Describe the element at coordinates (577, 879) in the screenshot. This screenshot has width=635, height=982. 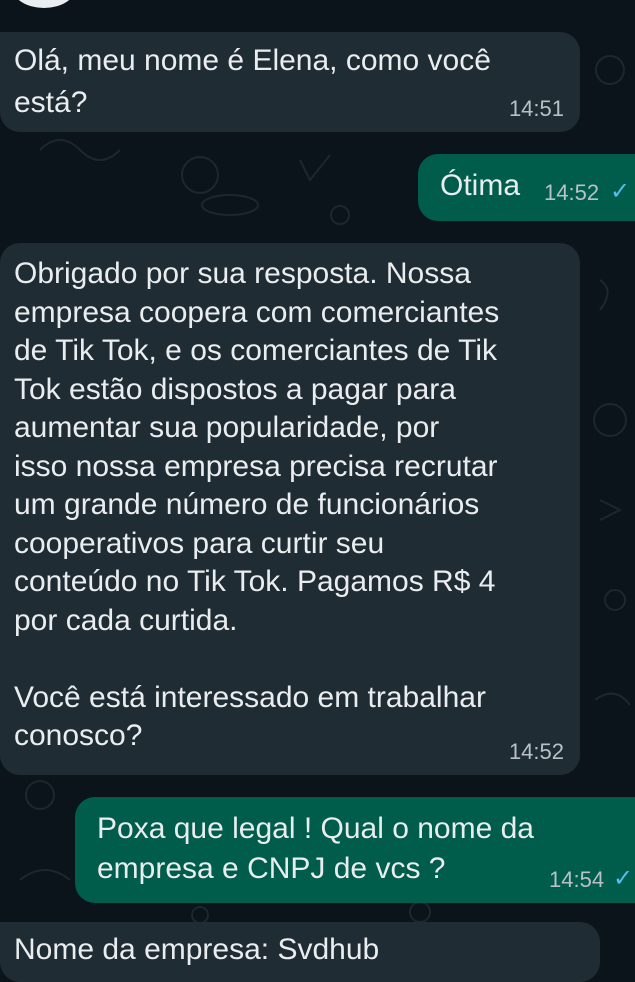
I see `message-time: 14:54` at that location.